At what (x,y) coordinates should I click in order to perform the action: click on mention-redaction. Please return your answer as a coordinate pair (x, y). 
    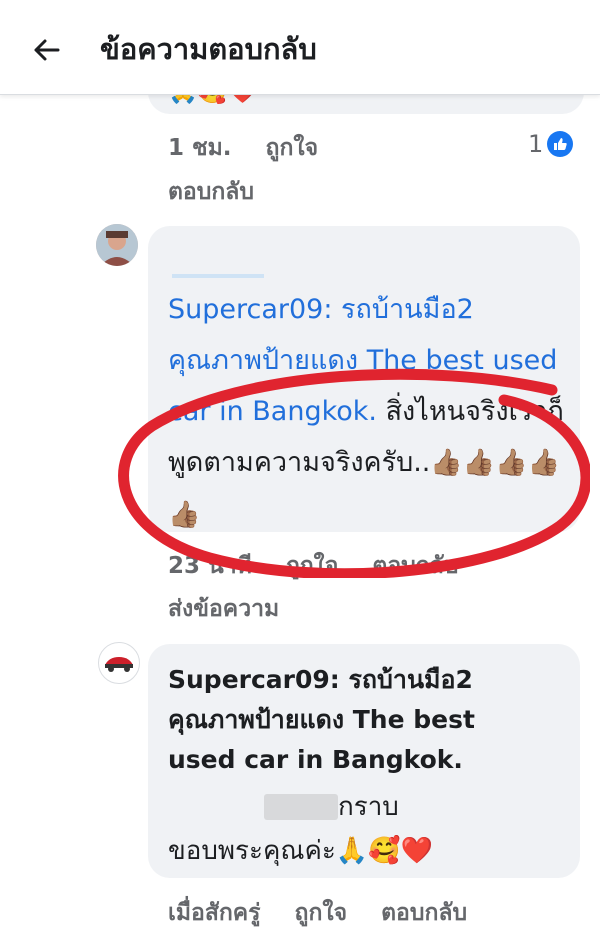
    Looking at the image, I should click on (301, 807).